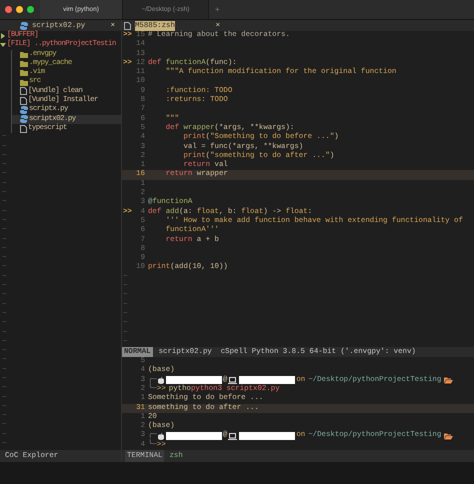 The width and height of the screenshot is (474, 484). I want to click on python-icon, so click(24, 26).